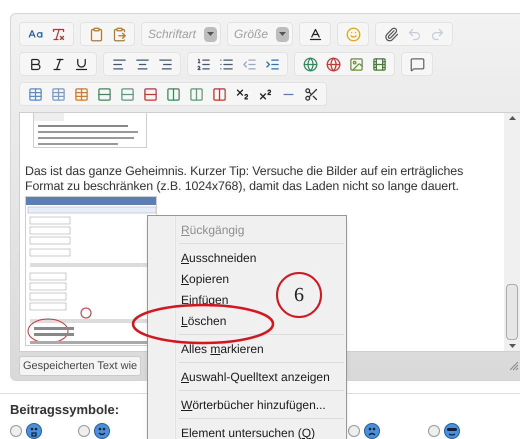 This screenshot has width=520, height=439. Describe the element at coordinates (203, 321) in the screenshot. I see `menu-item: Löschen` at that location.